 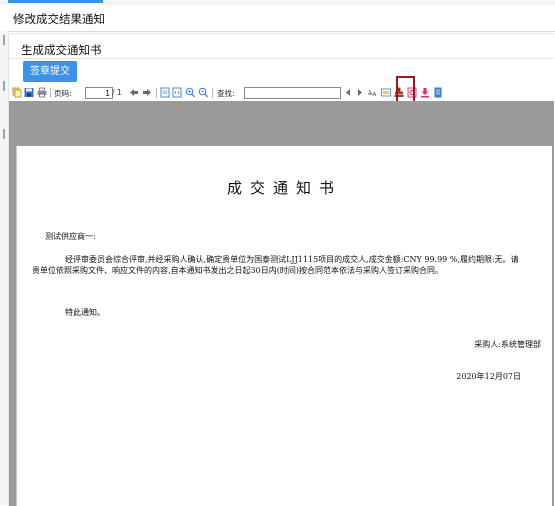 What do you see at coordinates (386, 92) in the screenshot?
I see `highlight-icon` at bounding box center [386, 92].